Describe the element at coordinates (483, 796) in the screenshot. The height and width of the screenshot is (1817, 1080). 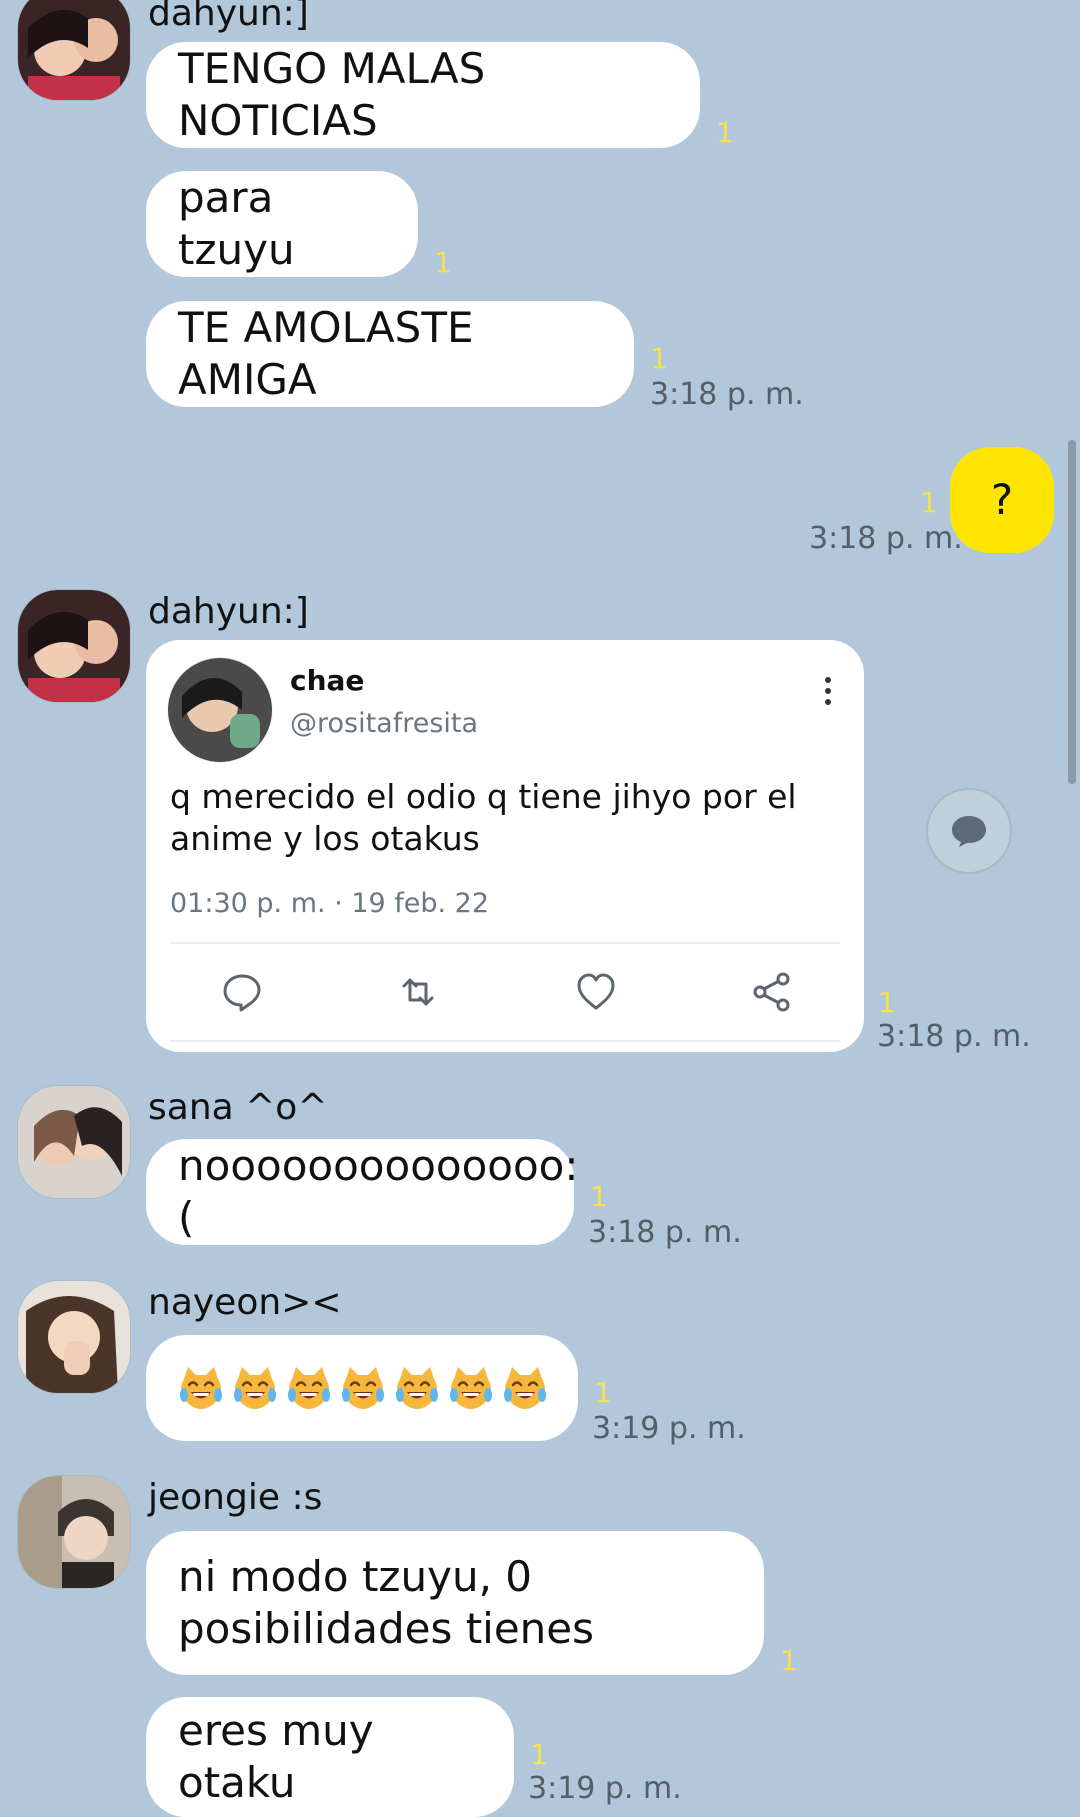
I see `tweet-text-line: q merecido el odio q tiene jihyo por el` at that location.